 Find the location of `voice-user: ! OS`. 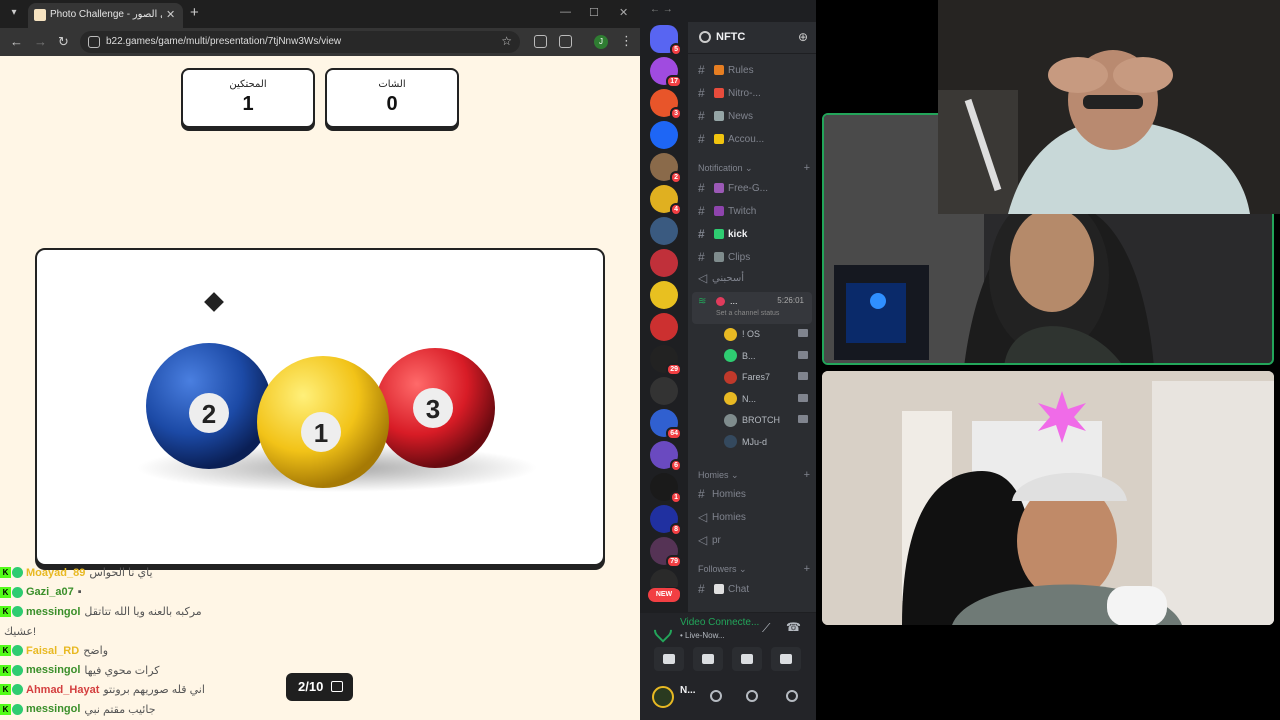

voice-user: ! OS is located at coordinates (769, 334).